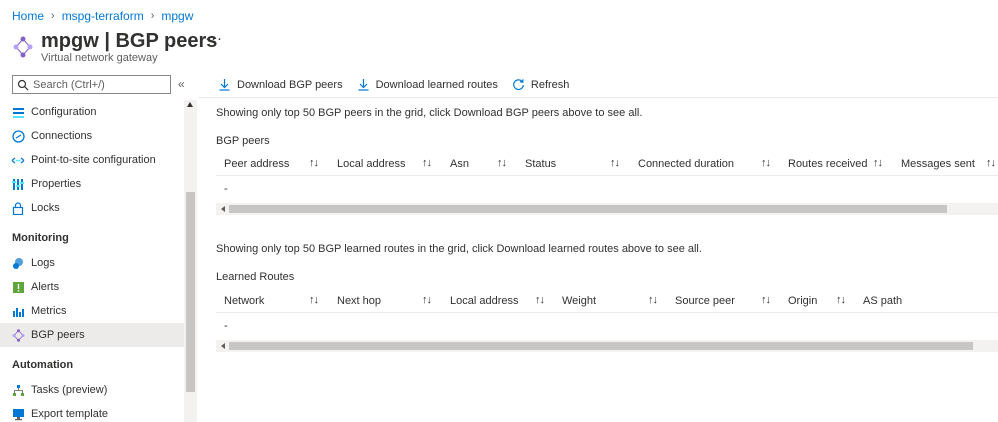  I want to click on learned-routes-horizontal-scrollbar, so click(607, 346).